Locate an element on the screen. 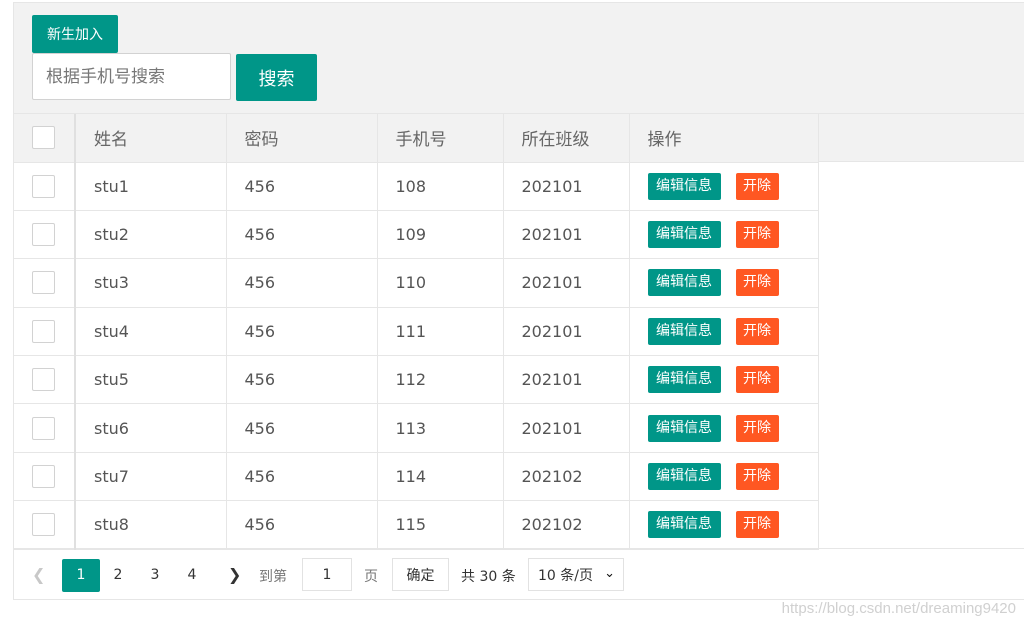 Image resolution: width=1024 pixels, height=628 pixels. cell-phone: 113 is located at coordinates (440, 428).